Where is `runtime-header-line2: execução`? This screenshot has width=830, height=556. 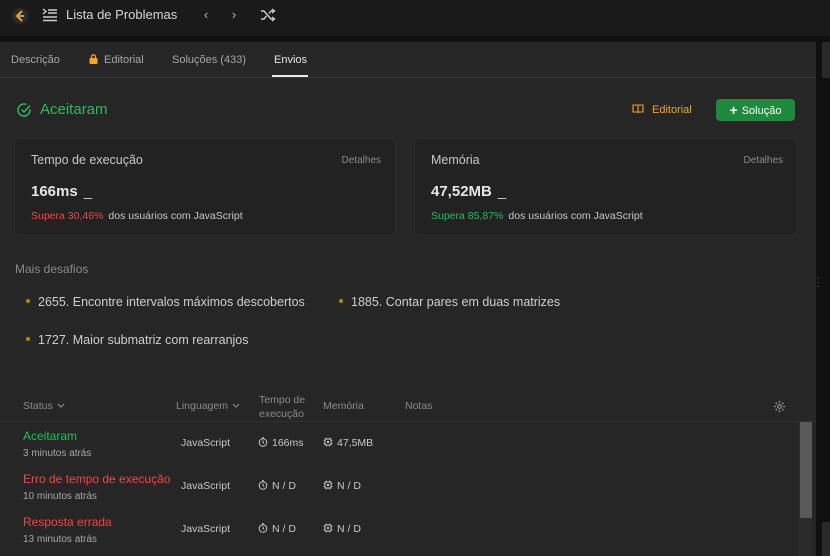
runtime-header-line2: execução is located at coordinates (281, 414).